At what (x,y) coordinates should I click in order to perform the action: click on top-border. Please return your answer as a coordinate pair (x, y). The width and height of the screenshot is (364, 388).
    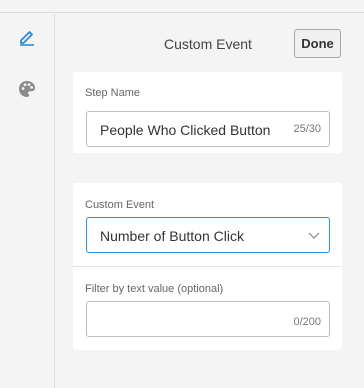
    Looking at the image, I should click on (182, 6).